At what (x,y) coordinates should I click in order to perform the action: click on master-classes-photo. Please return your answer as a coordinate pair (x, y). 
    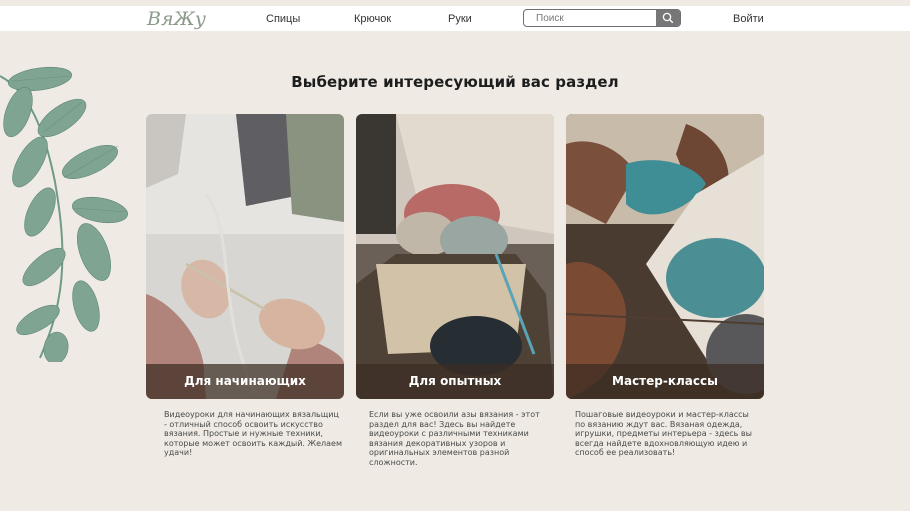
    Looking at the image, I should click on (665, 256).